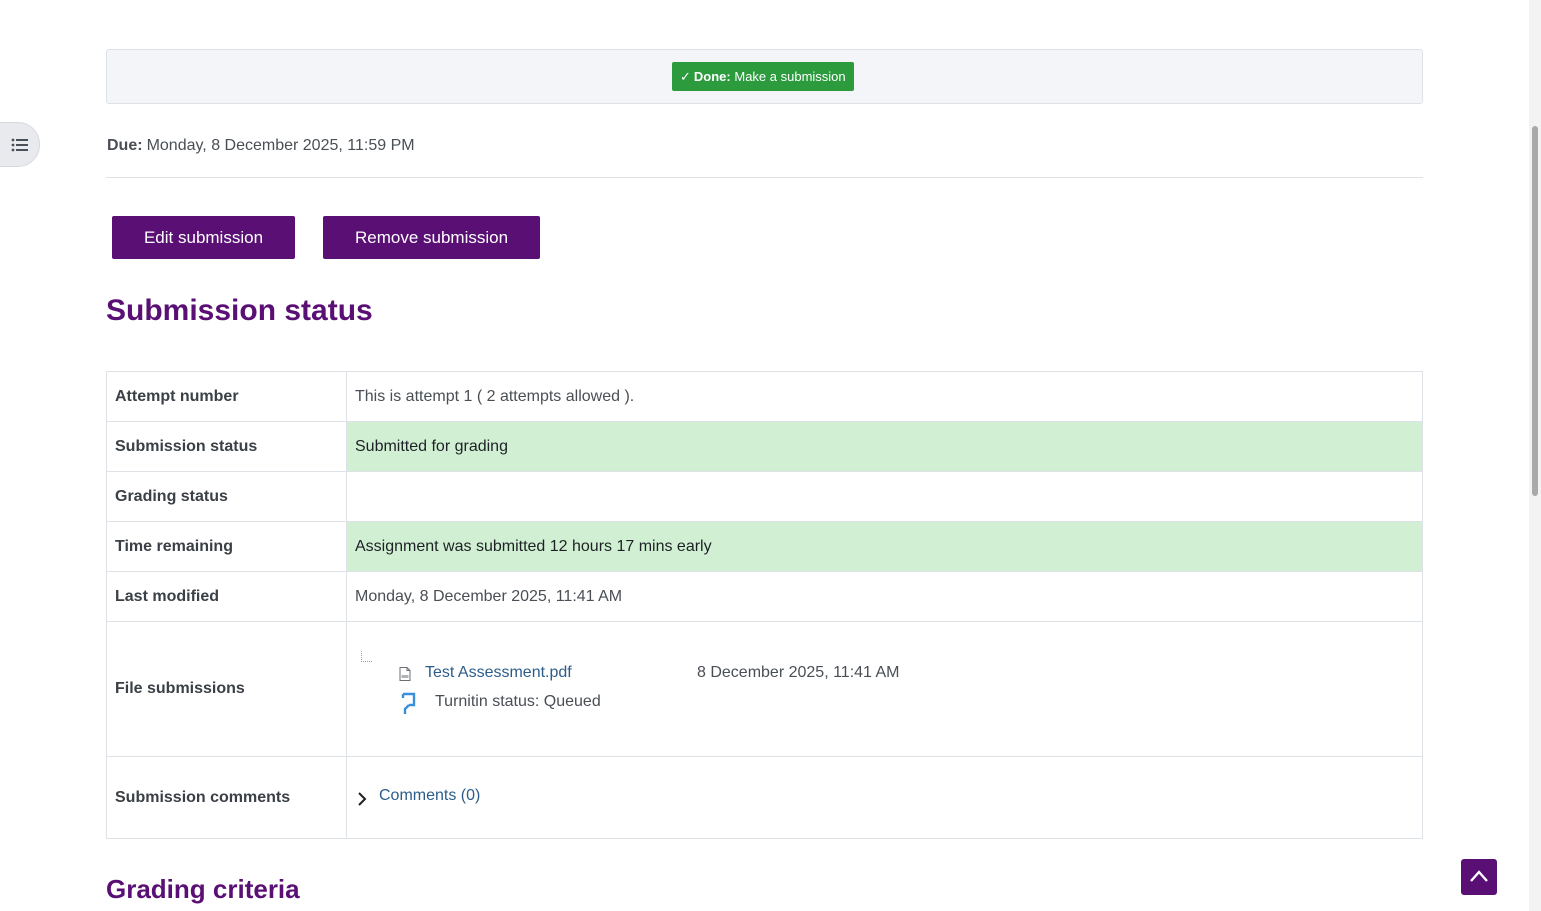 Image resolution: width=1541 pixels, height=911 pixels. What do you see at coordinates (125, 145) in the screenshot?
I see `due-label: Due:` at bounding box center [125, 145].